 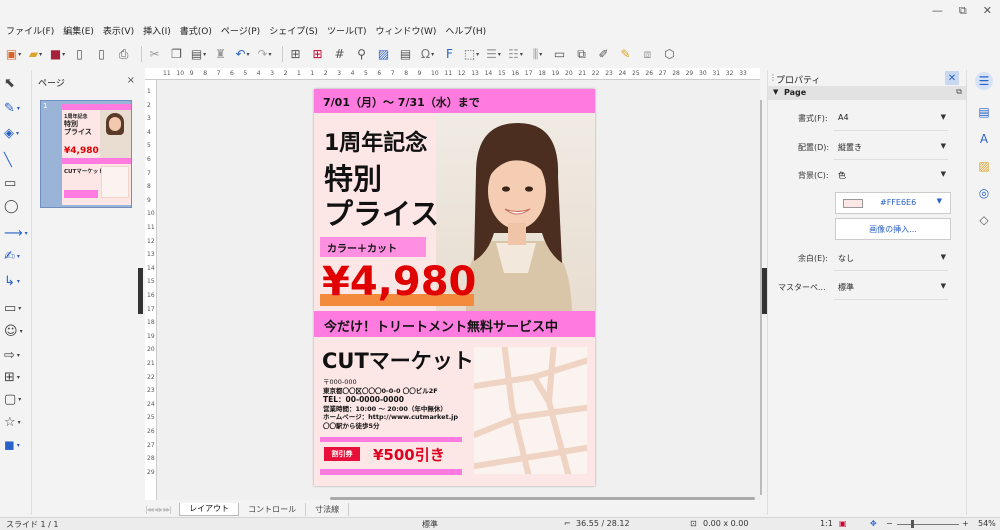 I want to click on treatment-text: 今だけ！トリートメント無料サービス中, so click(x=441, y=325).